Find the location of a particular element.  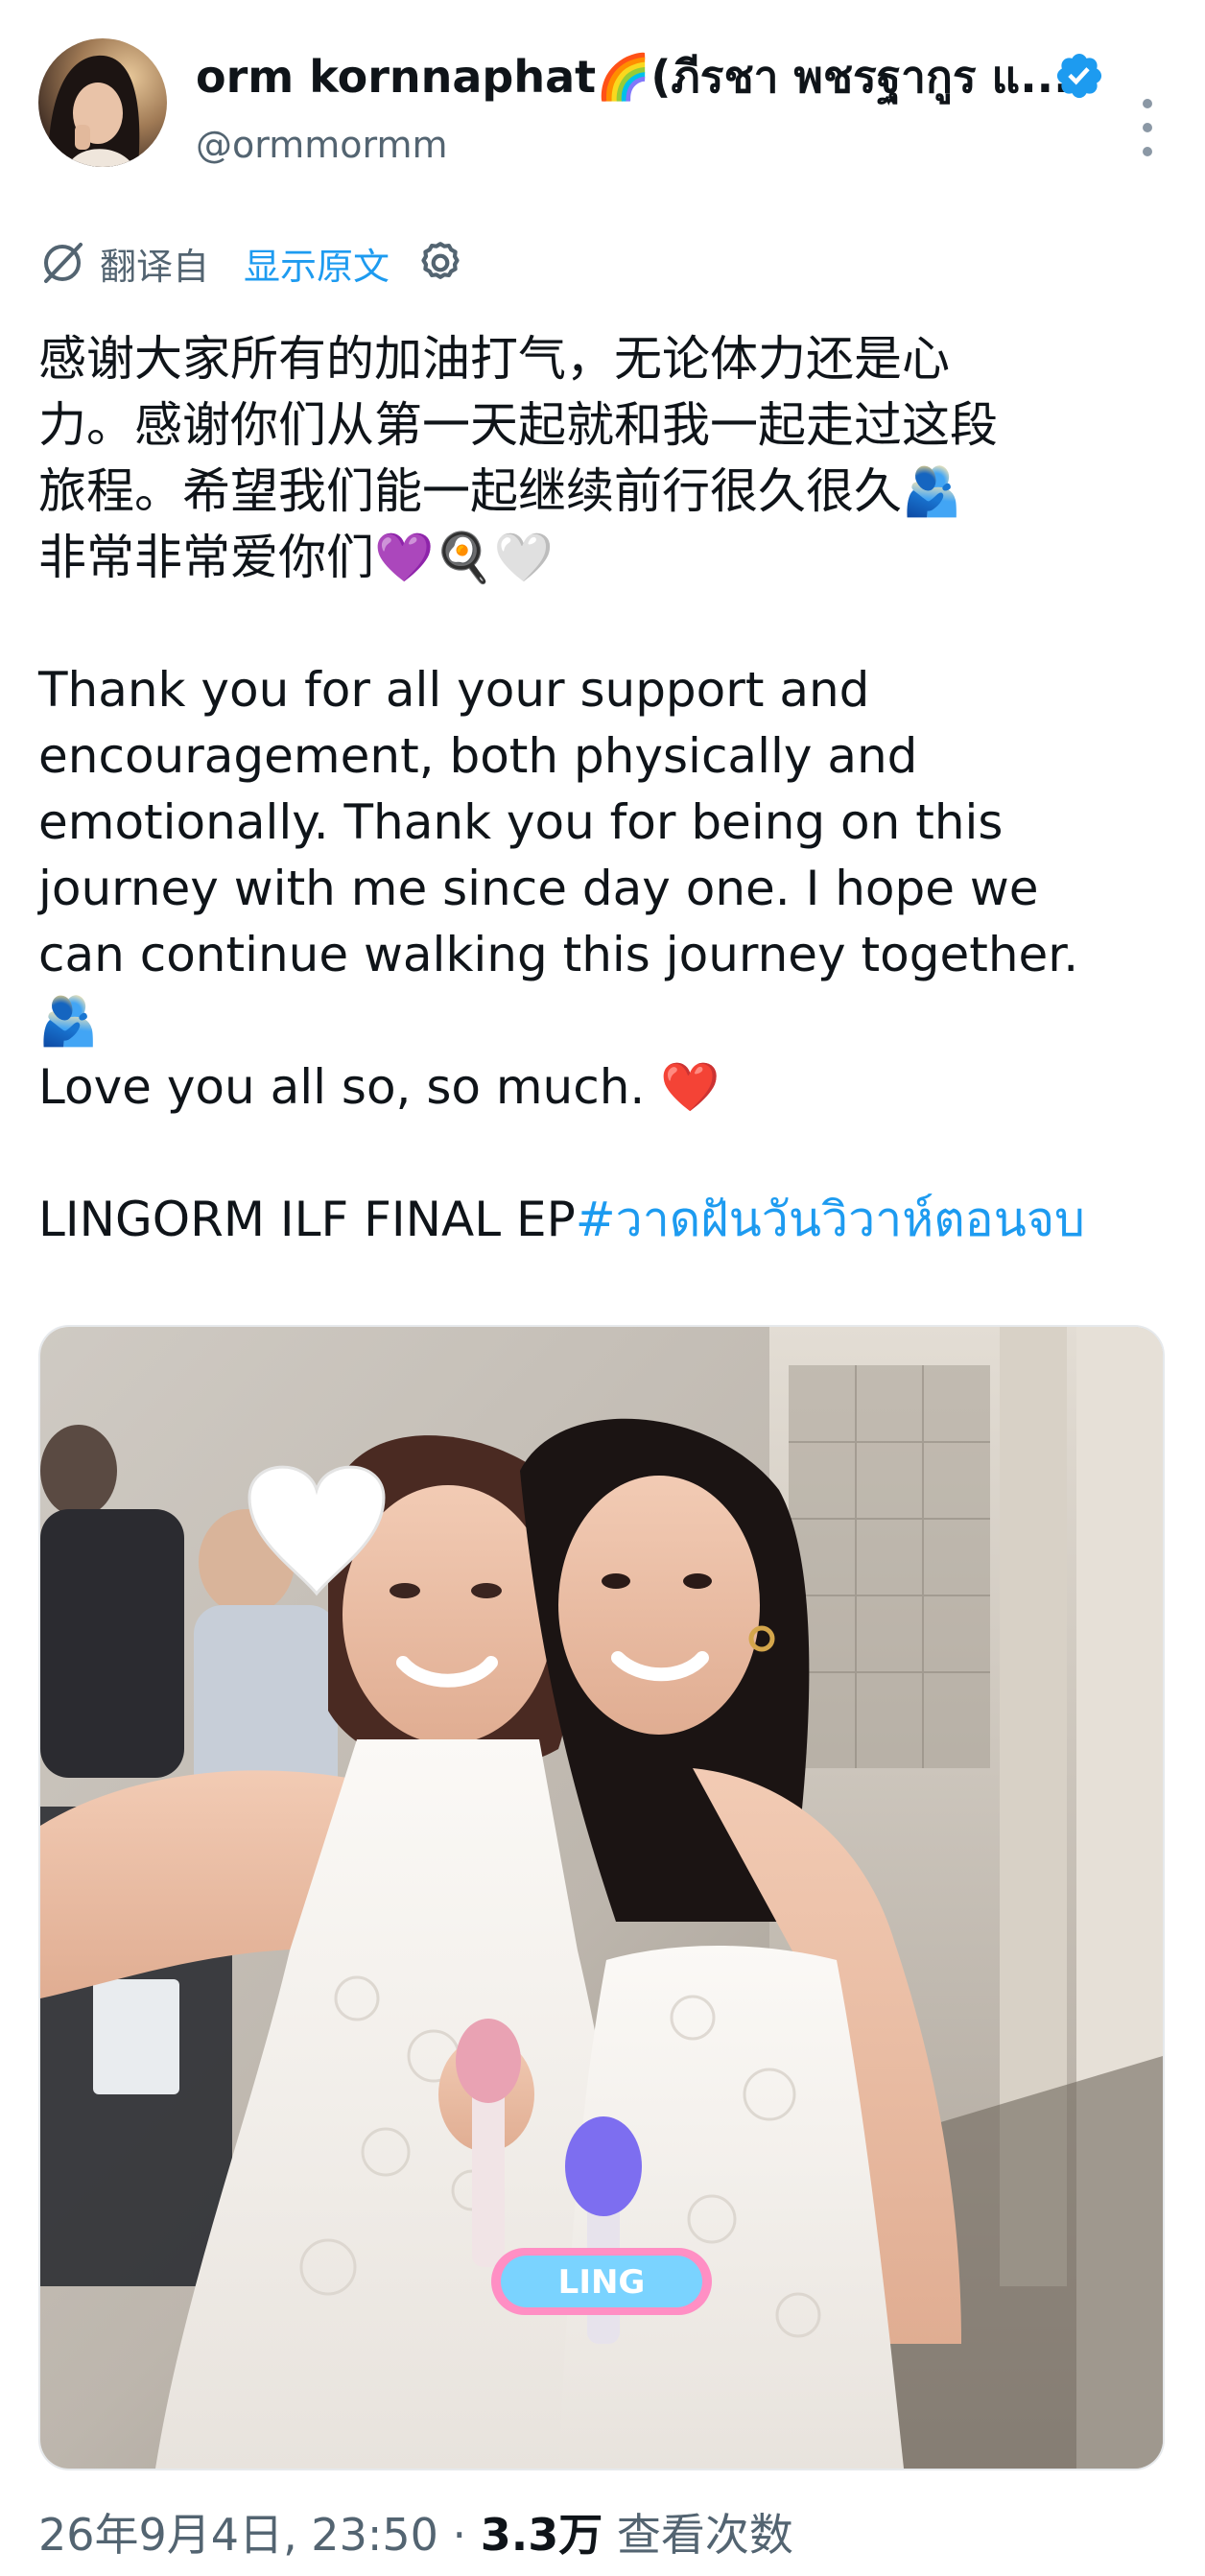

user-handle: @ormmormm is located at coordinates (322, 145).